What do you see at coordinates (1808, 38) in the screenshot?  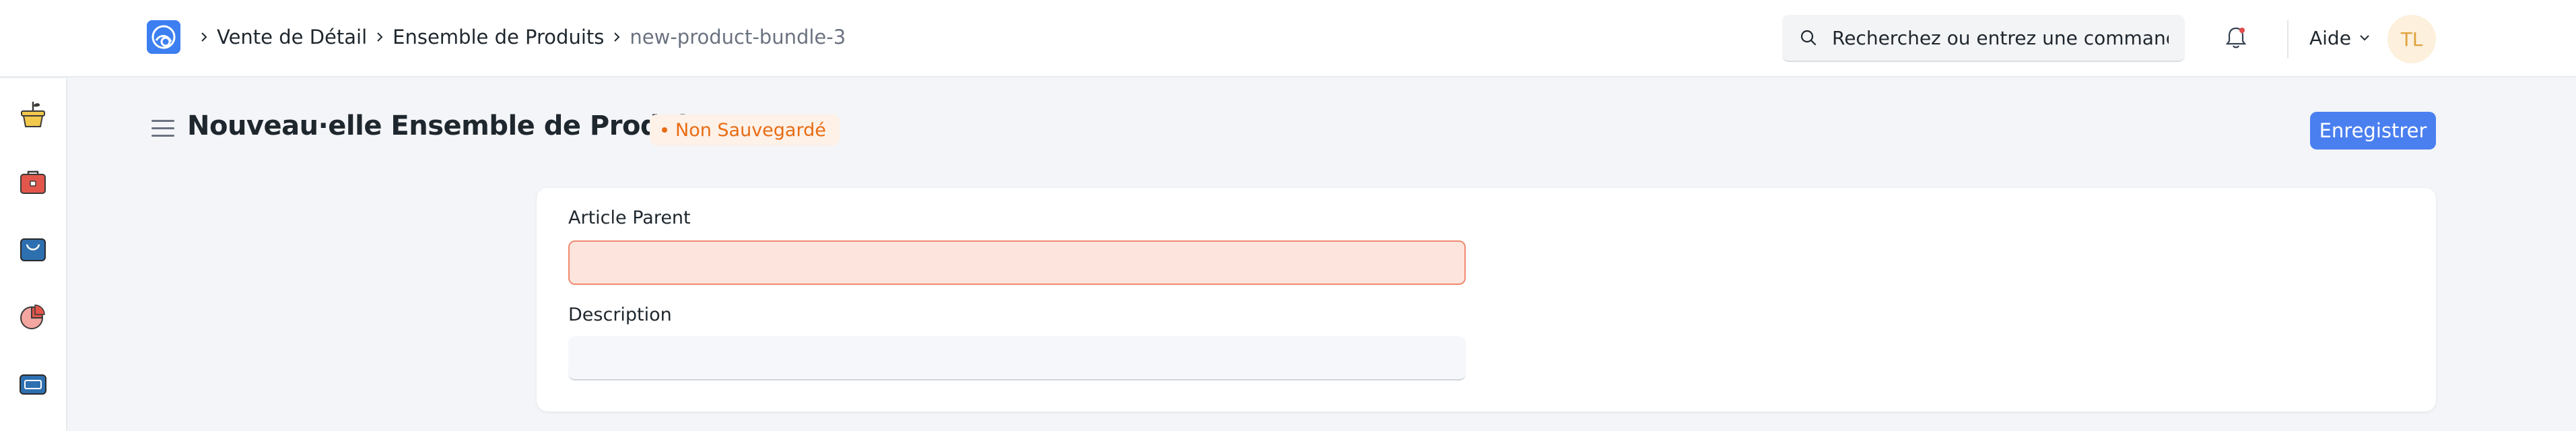 I see `search-icon` at bounding box center [1808, 38].